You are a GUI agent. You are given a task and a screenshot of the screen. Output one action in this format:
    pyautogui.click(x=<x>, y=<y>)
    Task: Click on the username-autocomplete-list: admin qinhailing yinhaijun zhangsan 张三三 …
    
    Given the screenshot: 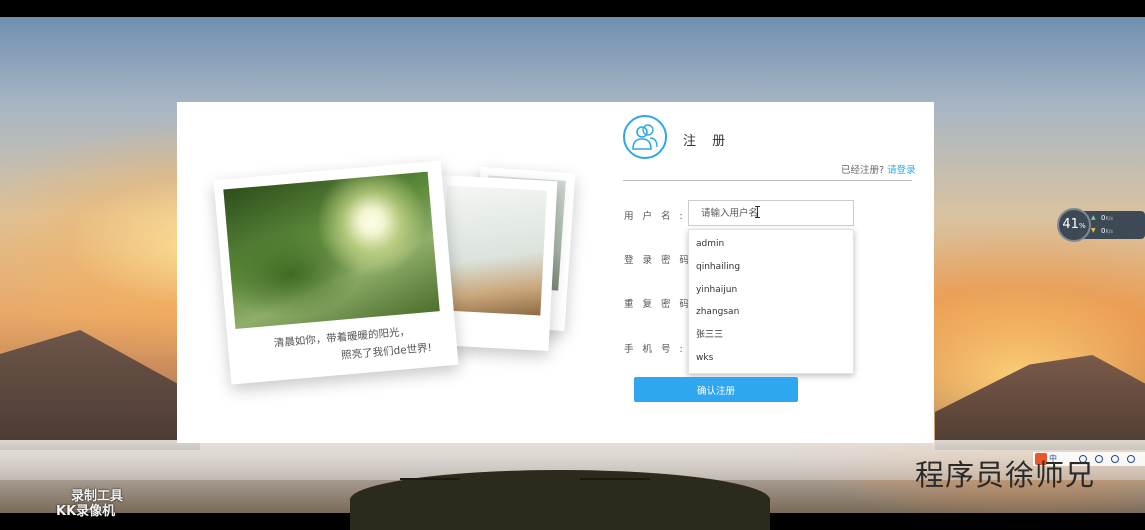 What is the action you would take?
    pyautogui.click(x=771, y=301)
    